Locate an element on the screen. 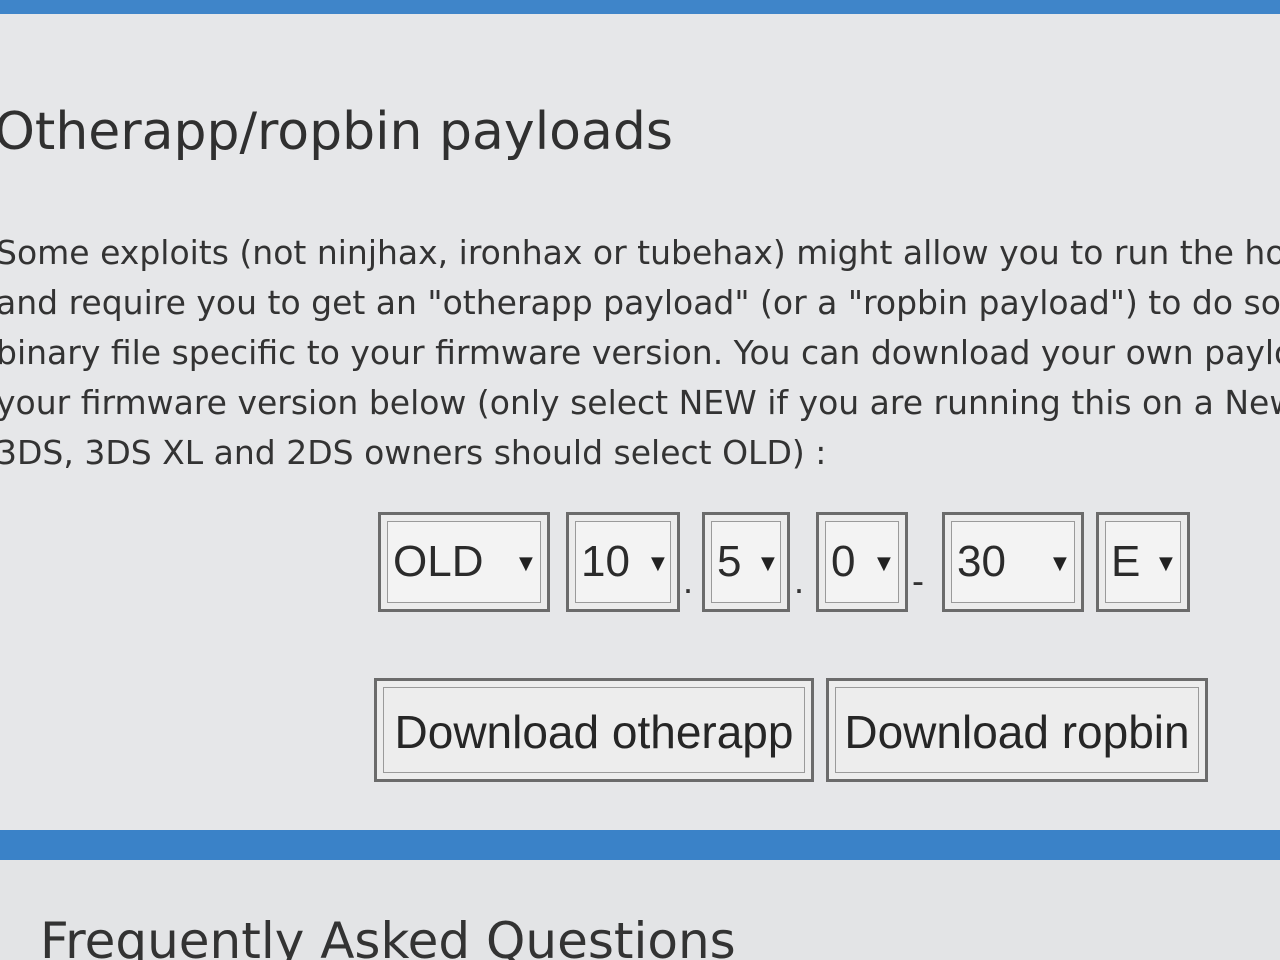 The image size is (1280, 960). revision-select: 0 ▼ is located at coordinates (862, 562).